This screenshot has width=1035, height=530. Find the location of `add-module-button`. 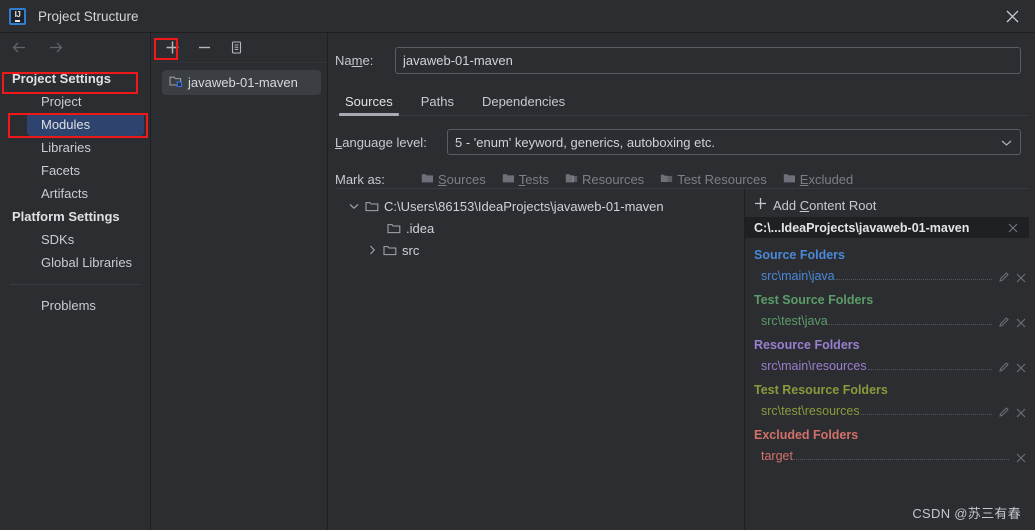

add-module-button is located at coordinates (172, 48).